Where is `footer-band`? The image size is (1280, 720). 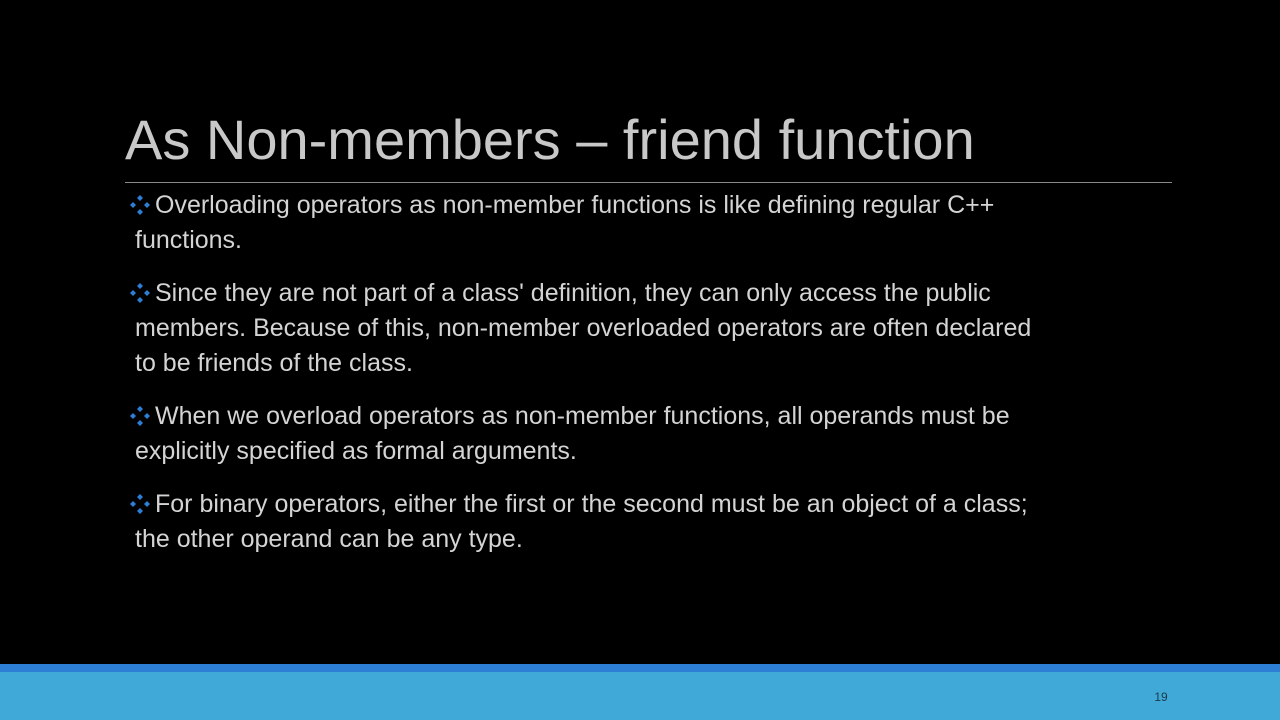 footer-band is located at coordinates (640, 692).